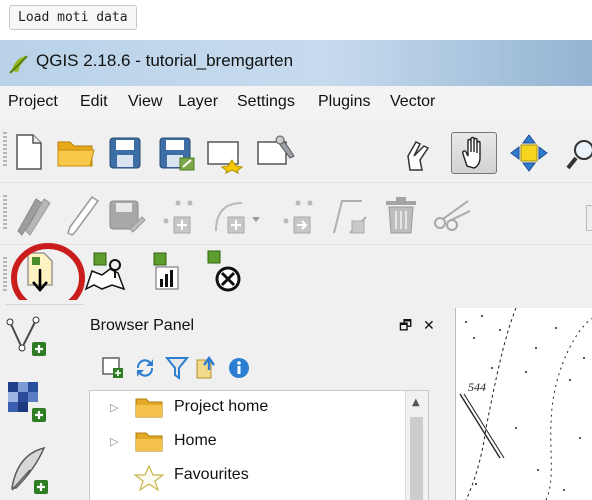 The image size is (592, 500). What do you see at coordinates (579, 155) in the screenshot?
I see `zoom-in-icon` at bounding box center [579, 155].